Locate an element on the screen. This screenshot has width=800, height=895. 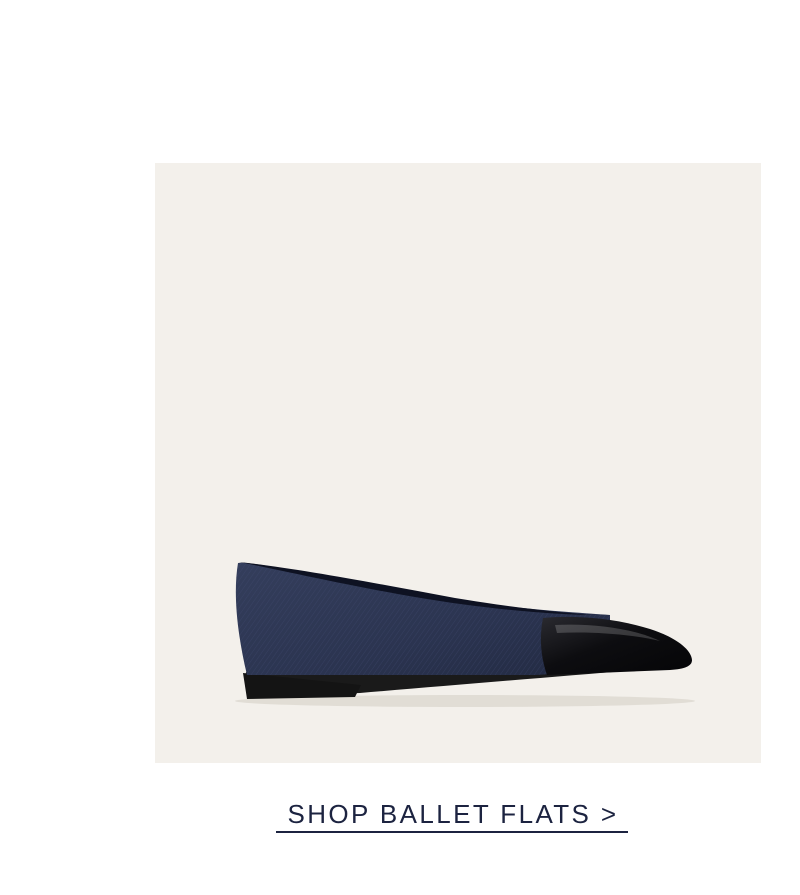
cta-label: SHOP BALLET FLATS > is located at coordinates (453, 814).